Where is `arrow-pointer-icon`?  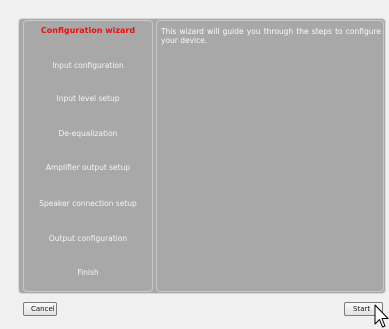
arrow-pointer-icon is located at coordinates (381, 316).